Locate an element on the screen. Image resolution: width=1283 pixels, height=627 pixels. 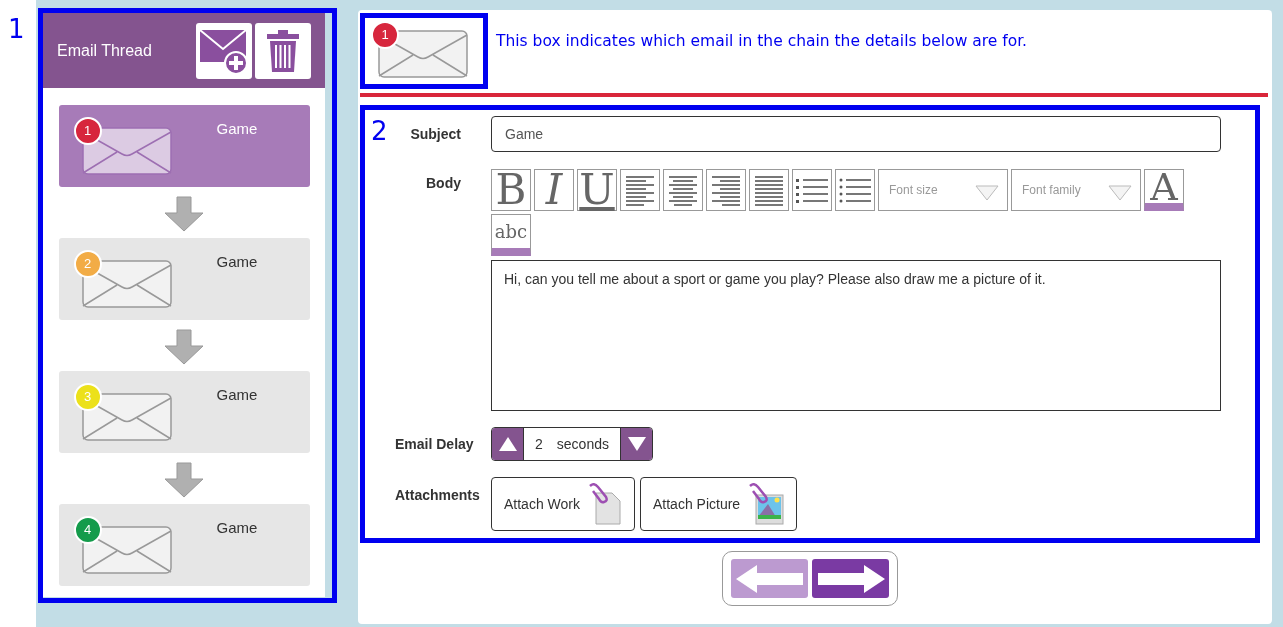
subject-field: Game is located at coordinates (856, 134).